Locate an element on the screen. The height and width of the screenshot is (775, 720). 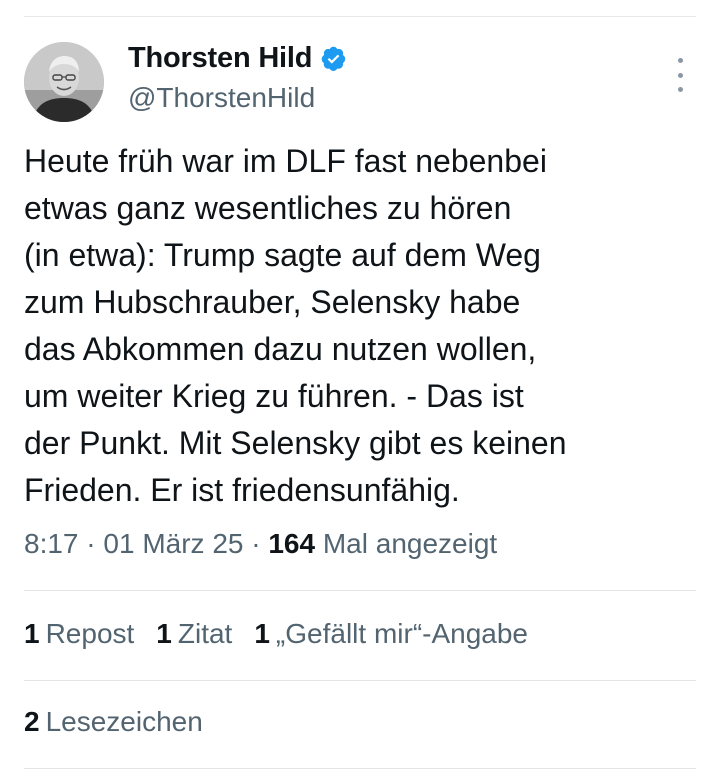
bookmarks-label: Lesezeichen is located at coordinates (124, 721).